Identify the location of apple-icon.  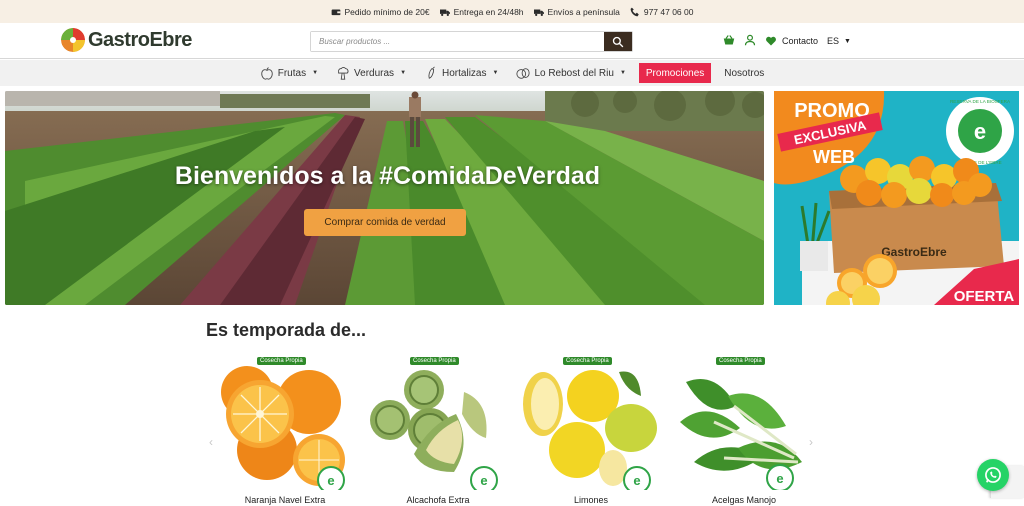
(267, 73).